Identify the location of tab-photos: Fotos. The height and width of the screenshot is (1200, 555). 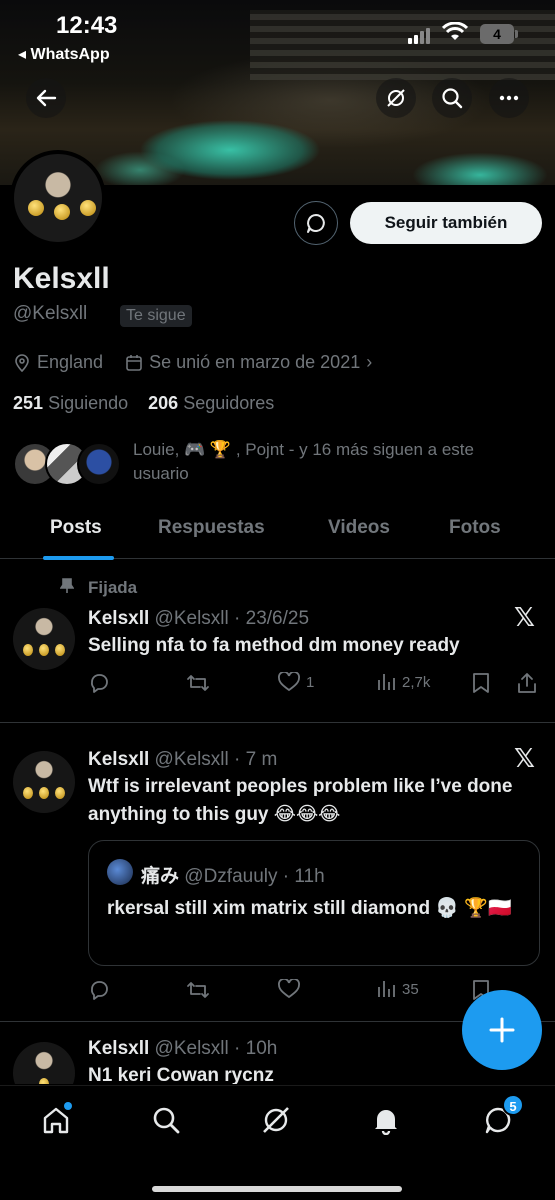
(475, 528).